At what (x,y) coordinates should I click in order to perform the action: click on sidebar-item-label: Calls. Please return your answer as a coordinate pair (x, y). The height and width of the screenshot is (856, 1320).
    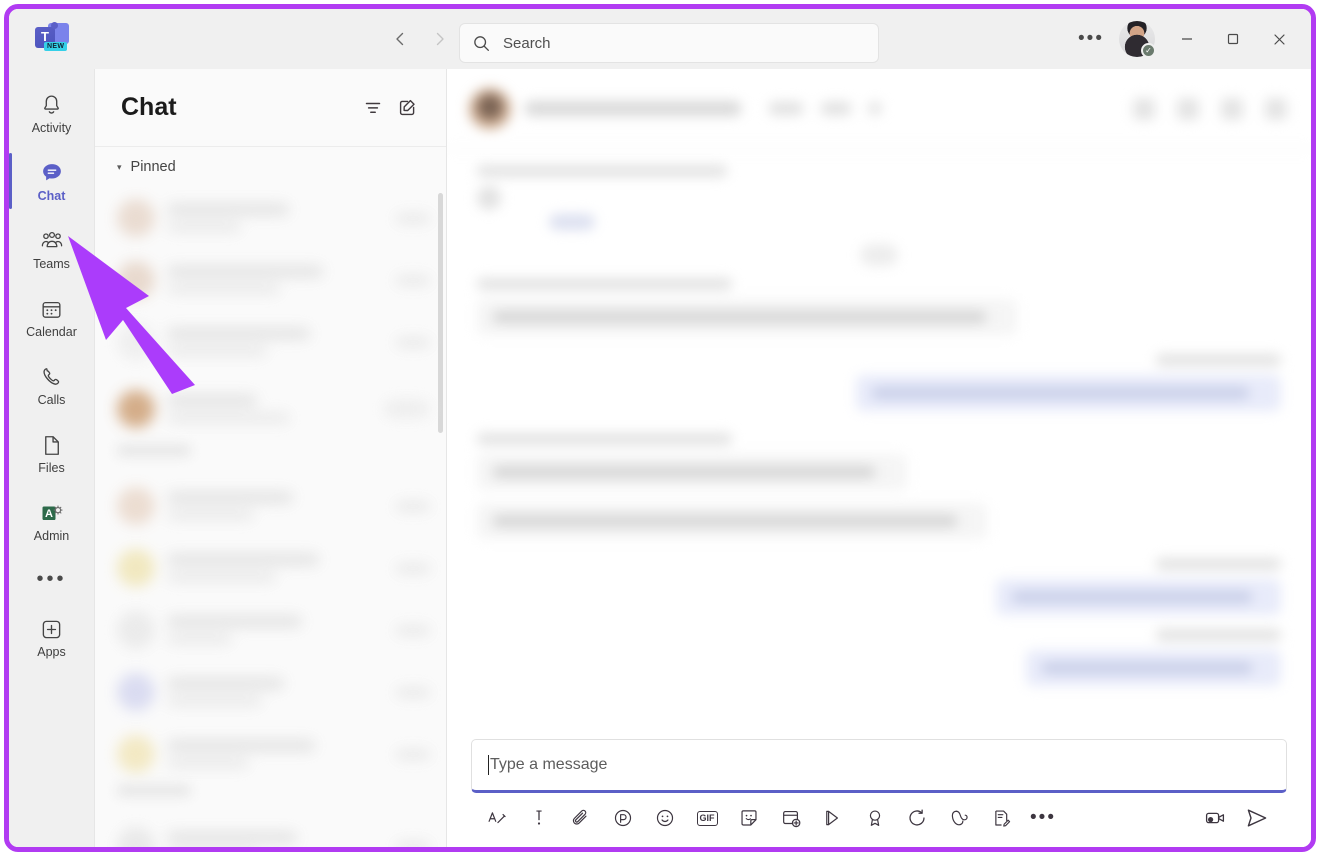
    Looking at the image, I should click on (51, 399).